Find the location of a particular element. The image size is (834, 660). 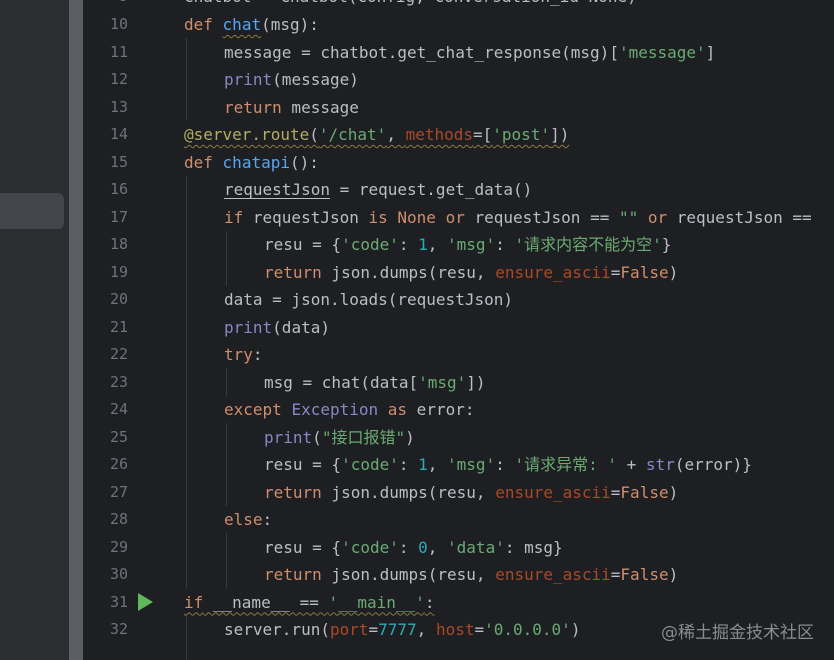

token-string: '/chat' is located at coordinates (352, 134).